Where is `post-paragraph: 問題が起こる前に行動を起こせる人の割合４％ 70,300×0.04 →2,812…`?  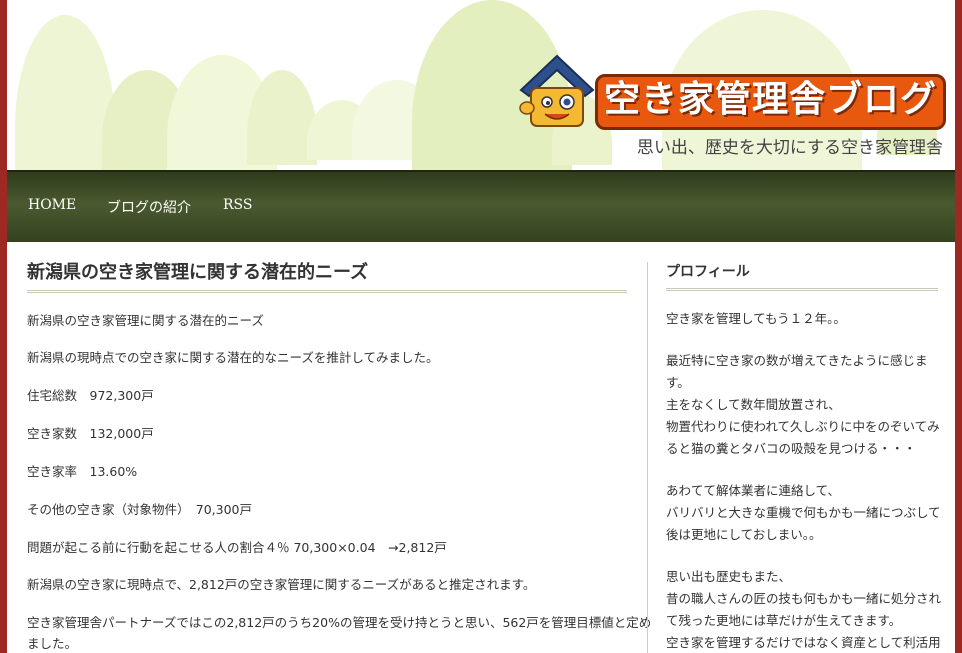
post-paragraph: 問題が起こる前に行動を起こせる人の割合４％ 70,300×0.04 →2,812… is located at coordinates (237, 547).